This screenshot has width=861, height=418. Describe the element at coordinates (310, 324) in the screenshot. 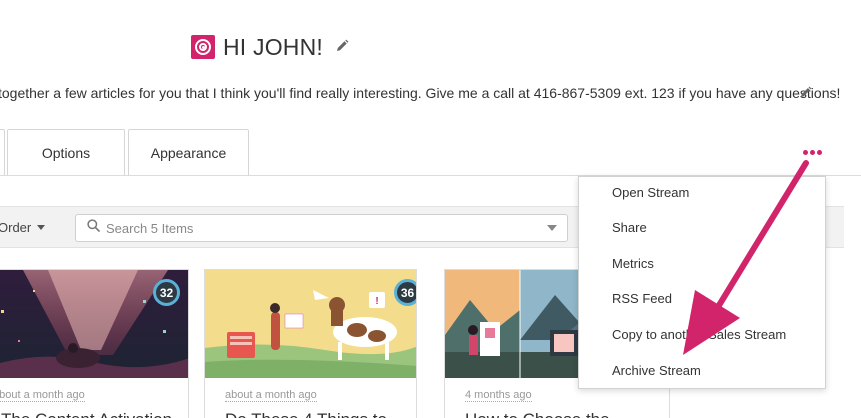

I see `card-thumbnail: ! 36` at that location.